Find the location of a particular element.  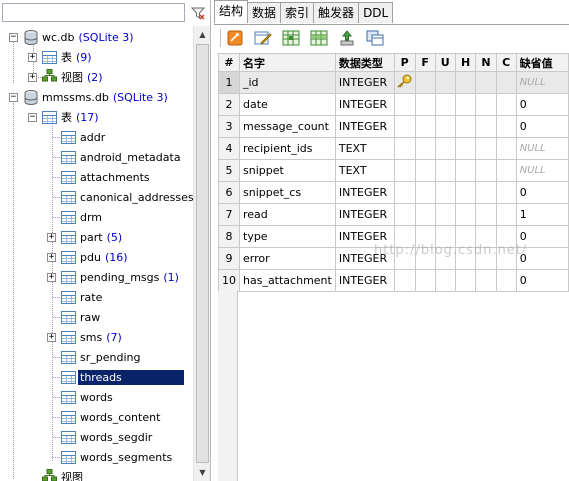

default-value-cell: NULL is located at coordinates (542, 148).